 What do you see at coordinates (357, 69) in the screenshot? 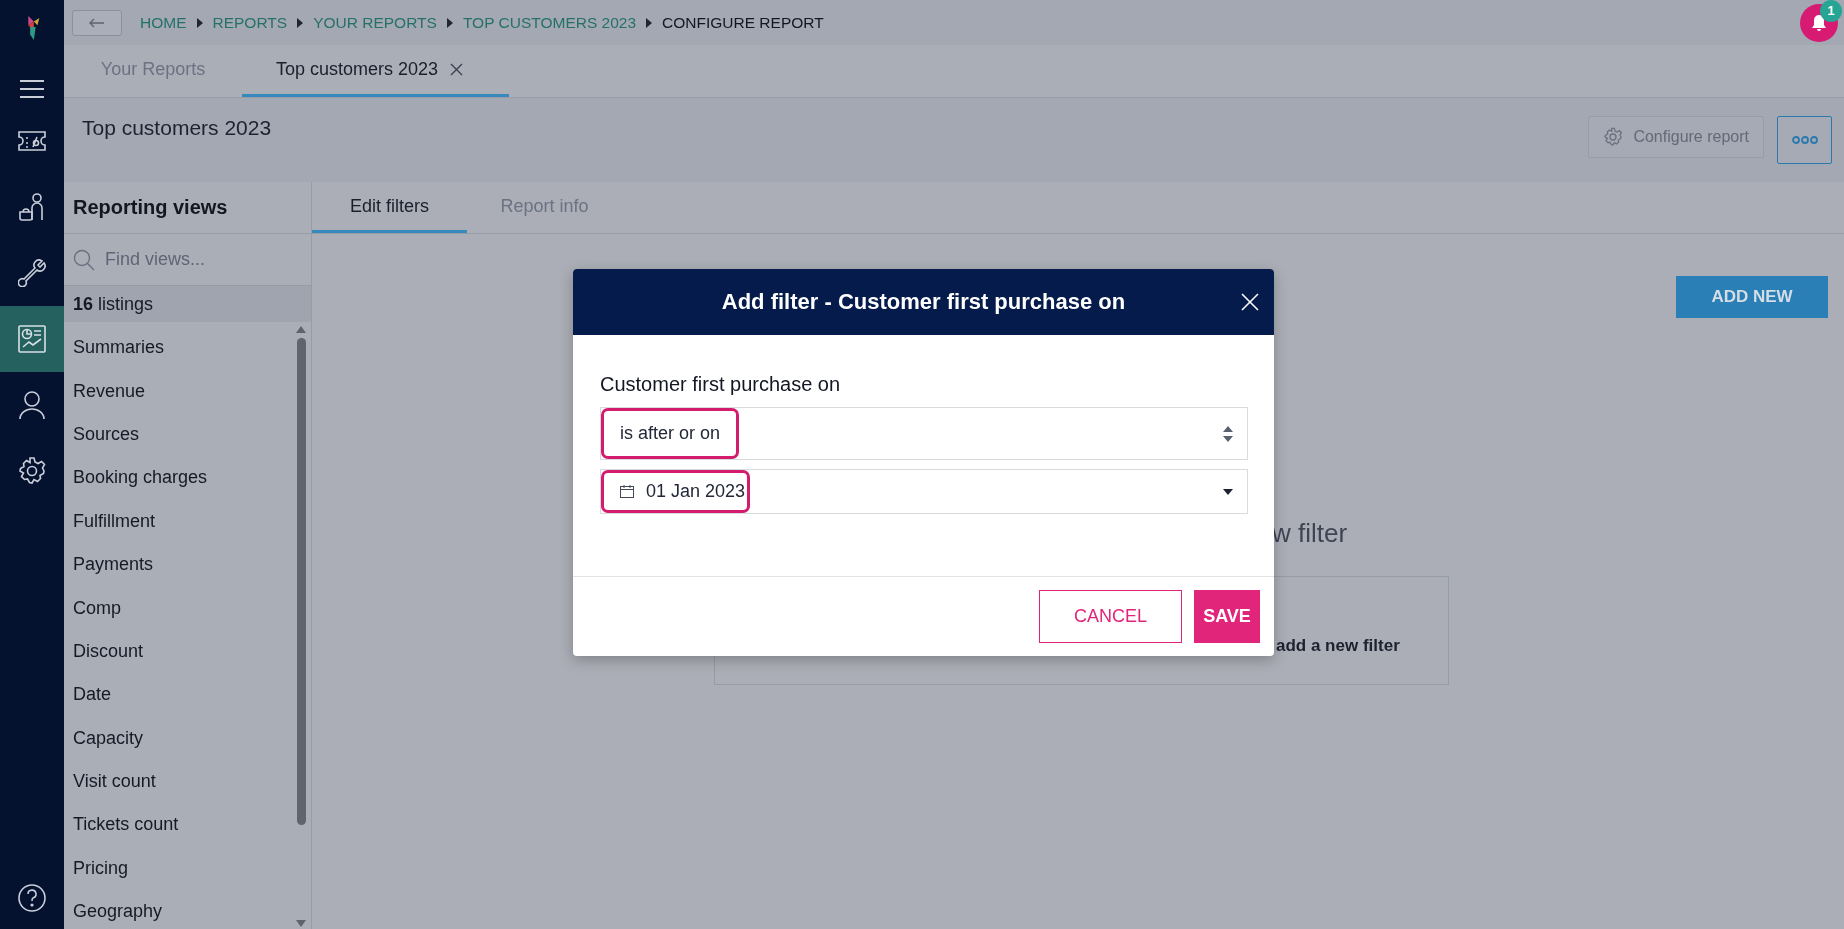
I see `tab-label: Top customers 2023` at bounding box center [357, 69].